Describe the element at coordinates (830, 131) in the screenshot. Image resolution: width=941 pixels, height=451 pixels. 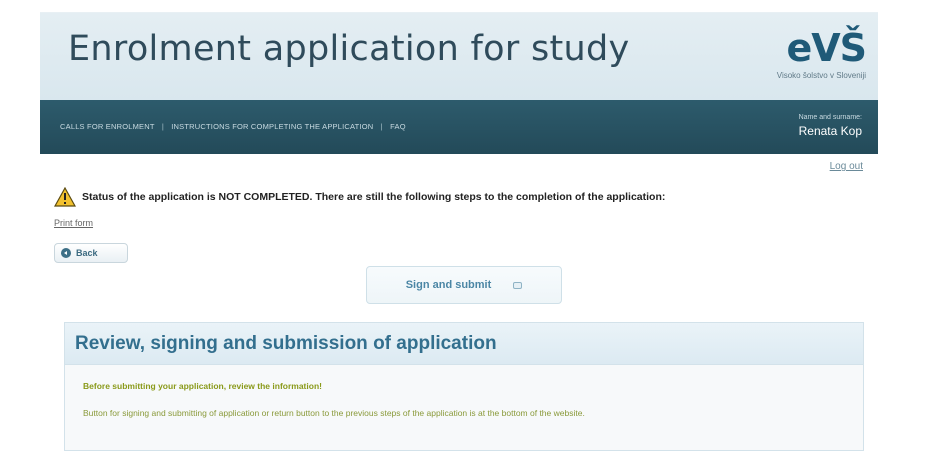
I see `user-name: Renata Kop` at that location.